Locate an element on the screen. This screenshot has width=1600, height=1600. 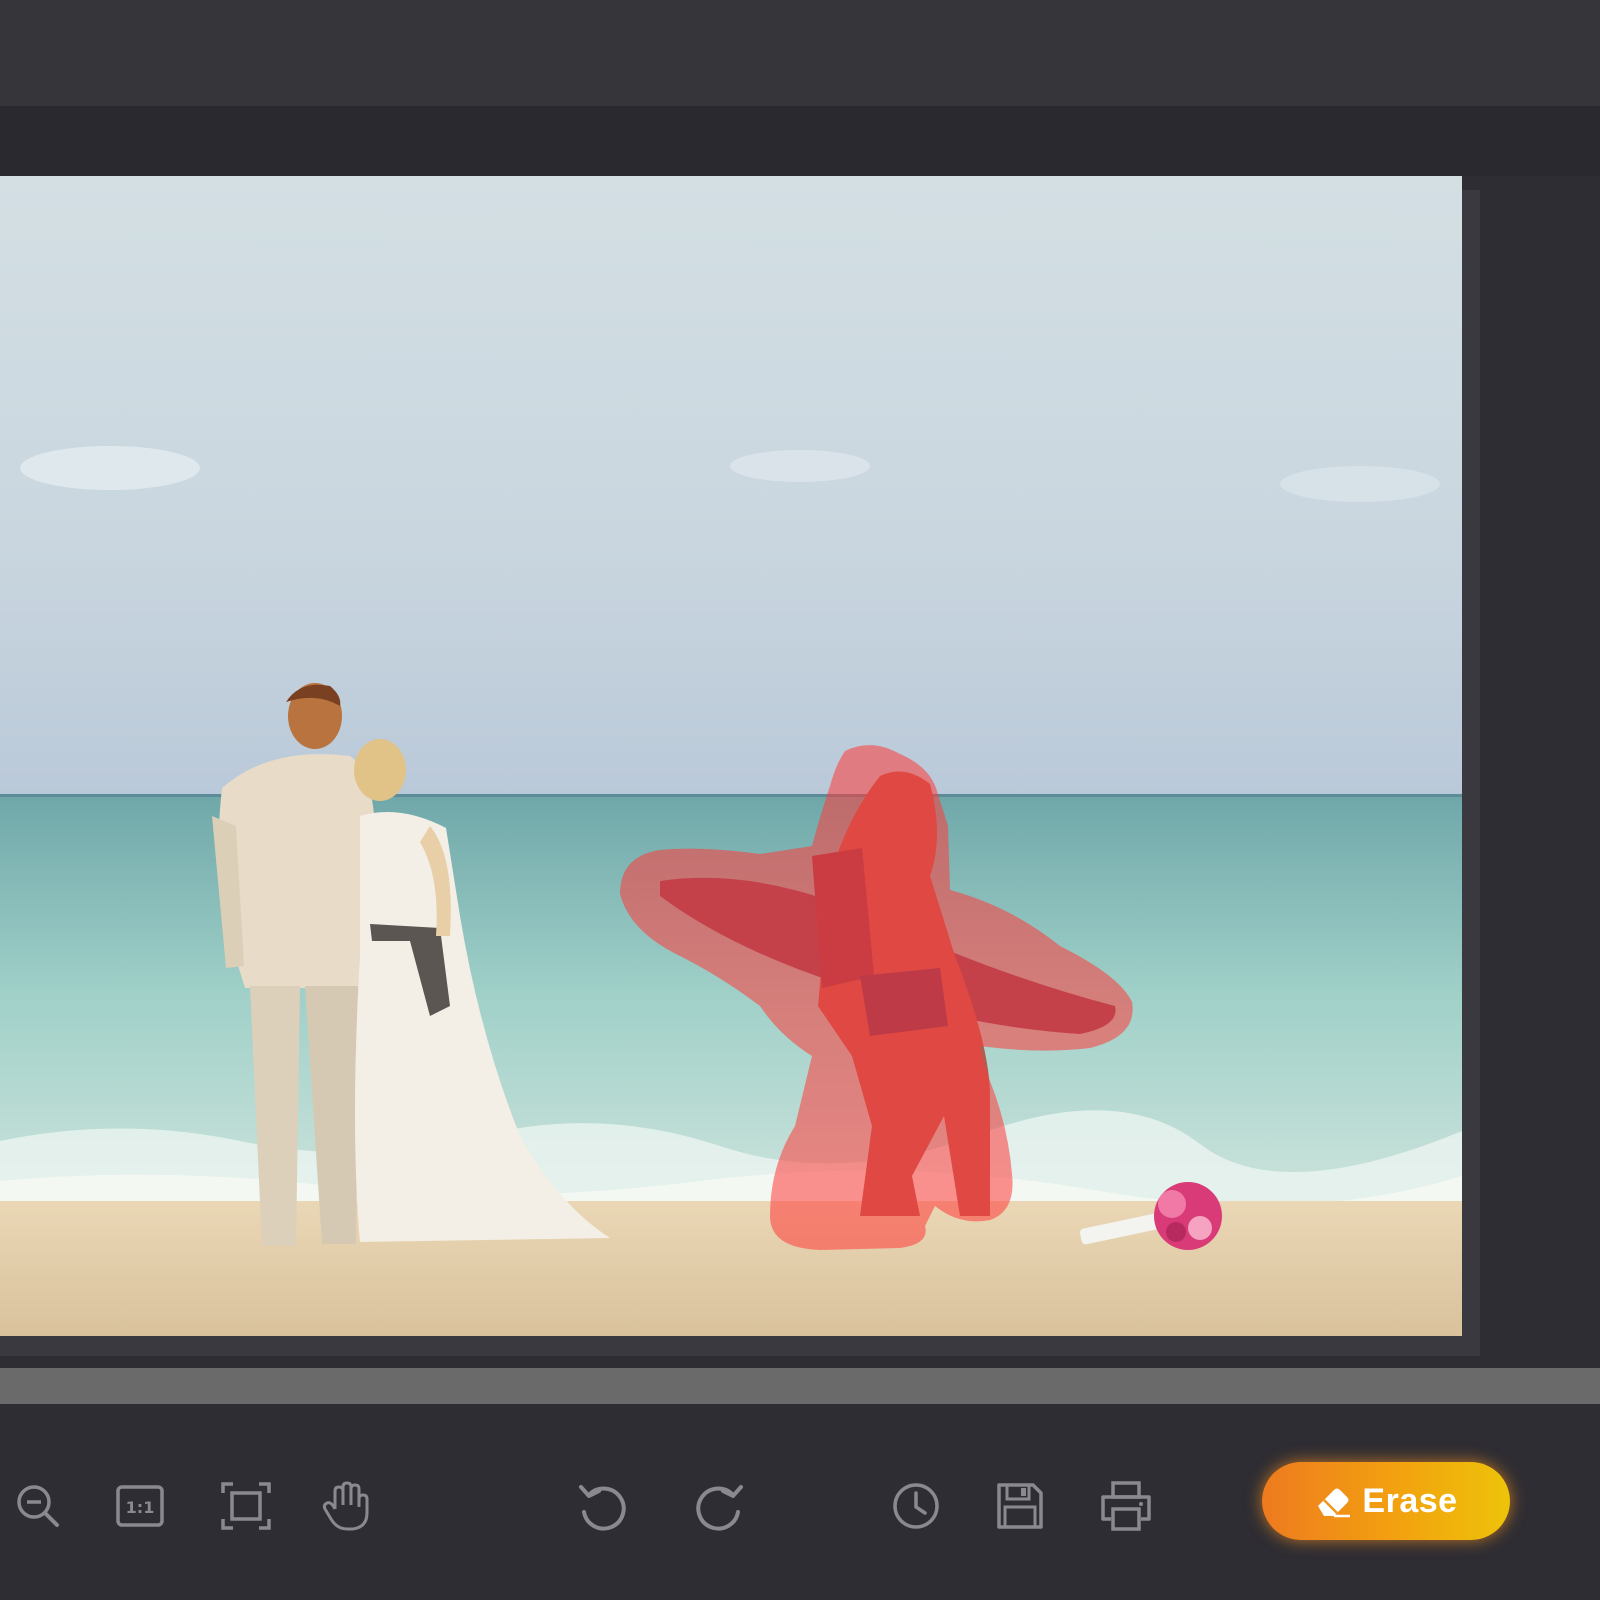
erase-button-label: Erase is located at coordinates (1410, 1500).